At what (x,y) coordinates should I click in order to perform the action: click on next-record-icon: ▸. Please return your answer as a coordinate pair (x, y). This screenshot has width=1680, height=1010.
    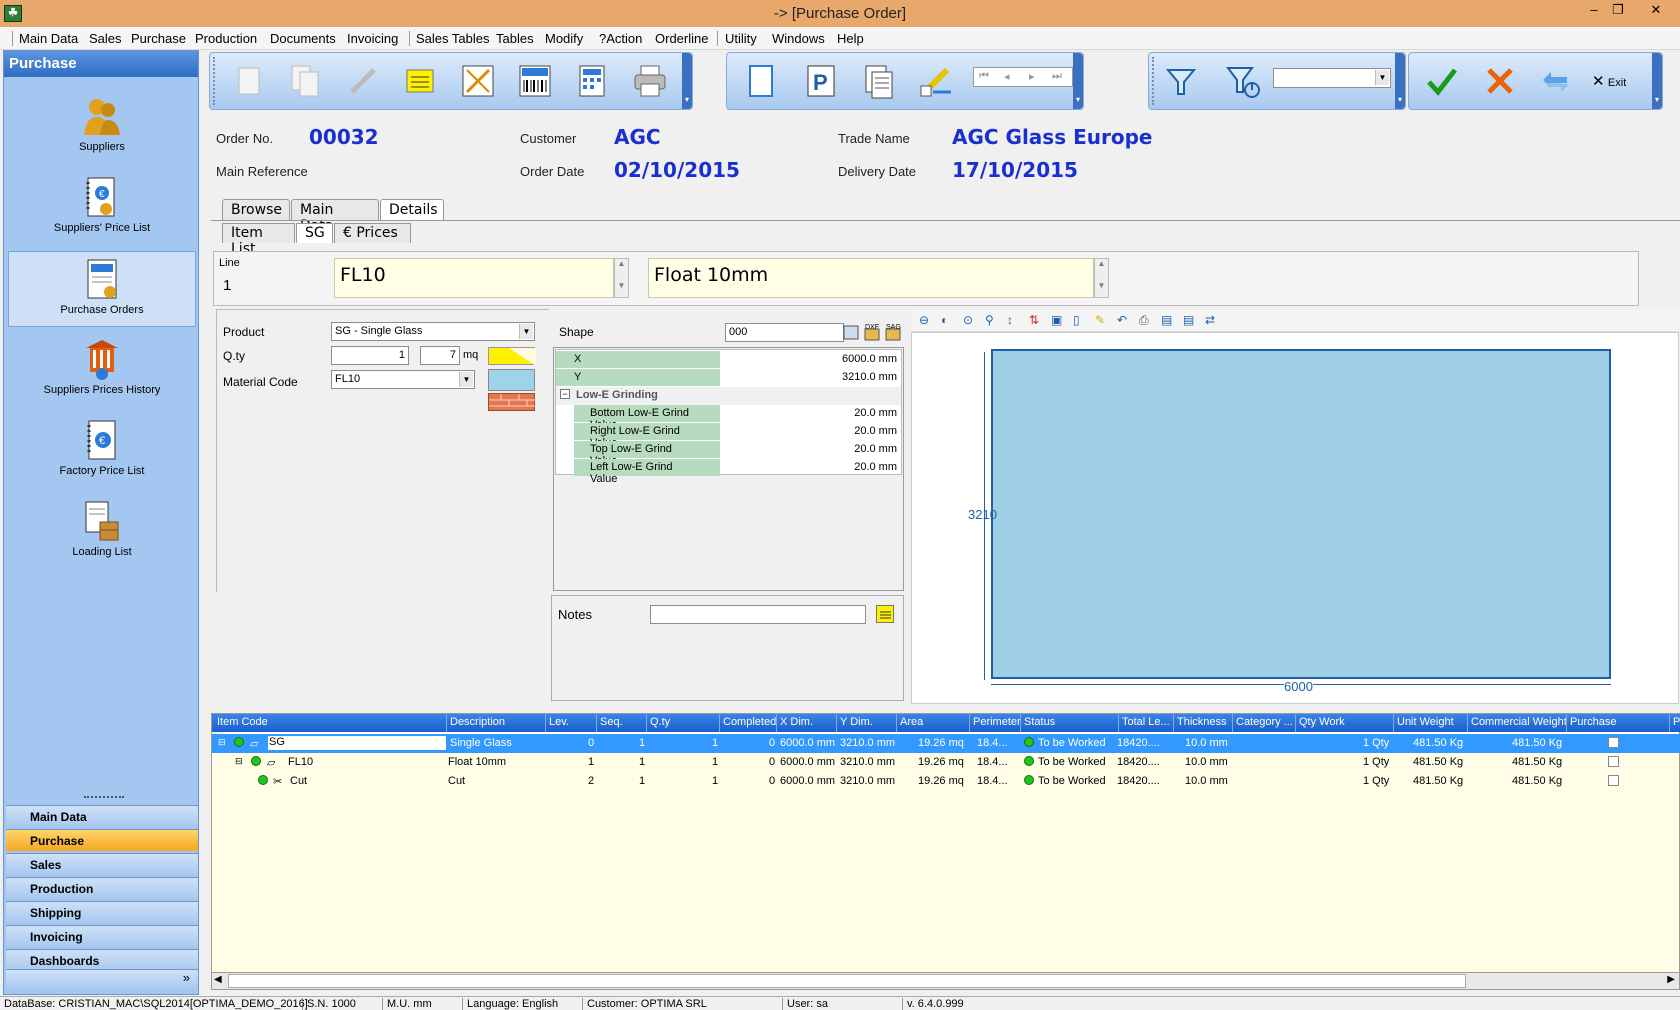
    Looking at the image, I should click on (1032, 76).